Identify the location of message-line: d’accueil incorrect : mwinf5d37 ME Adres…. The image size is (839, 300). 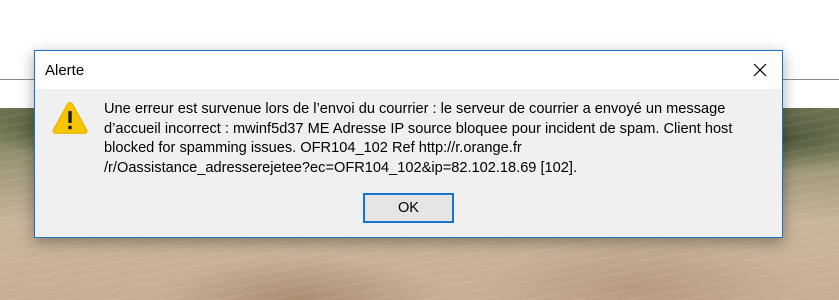
(418, 128).